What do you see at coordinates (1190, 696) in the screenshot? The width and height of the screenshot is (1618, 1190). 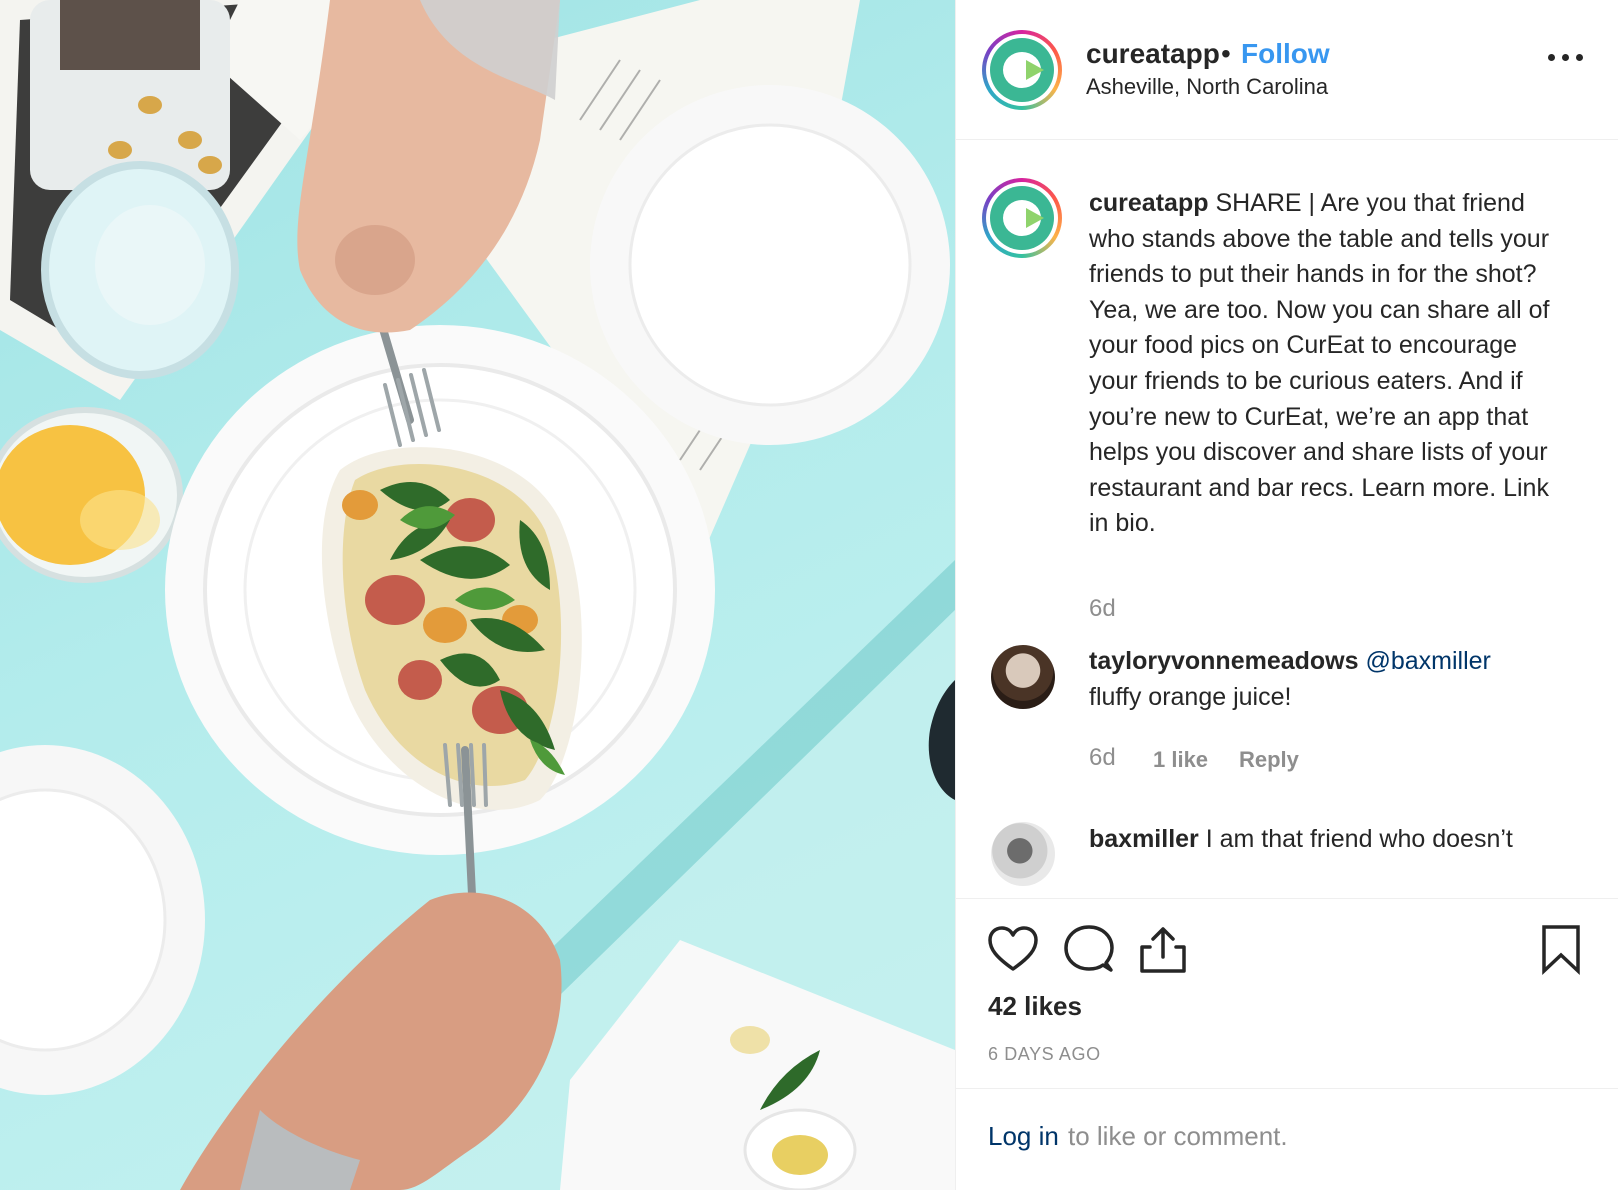 I see `comment-text: fluffy orange juice!` at bounding box center [1190, 696].